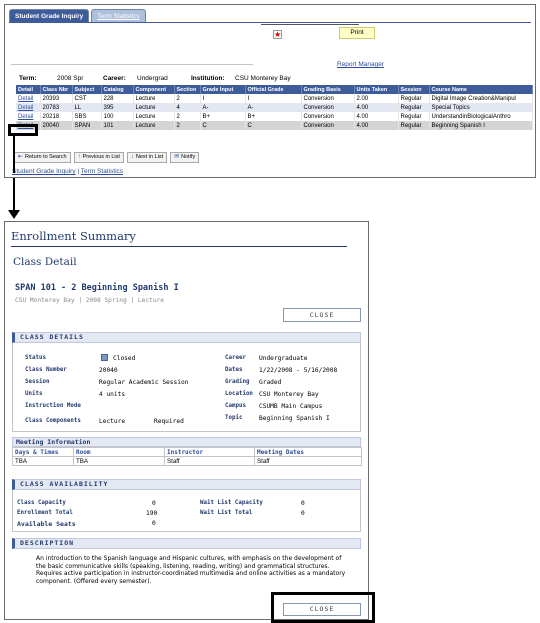 Image resolution: width=540 pixels, height=623 pixels. I want to click on close-button-top: CLOSE, so click(322, 315).